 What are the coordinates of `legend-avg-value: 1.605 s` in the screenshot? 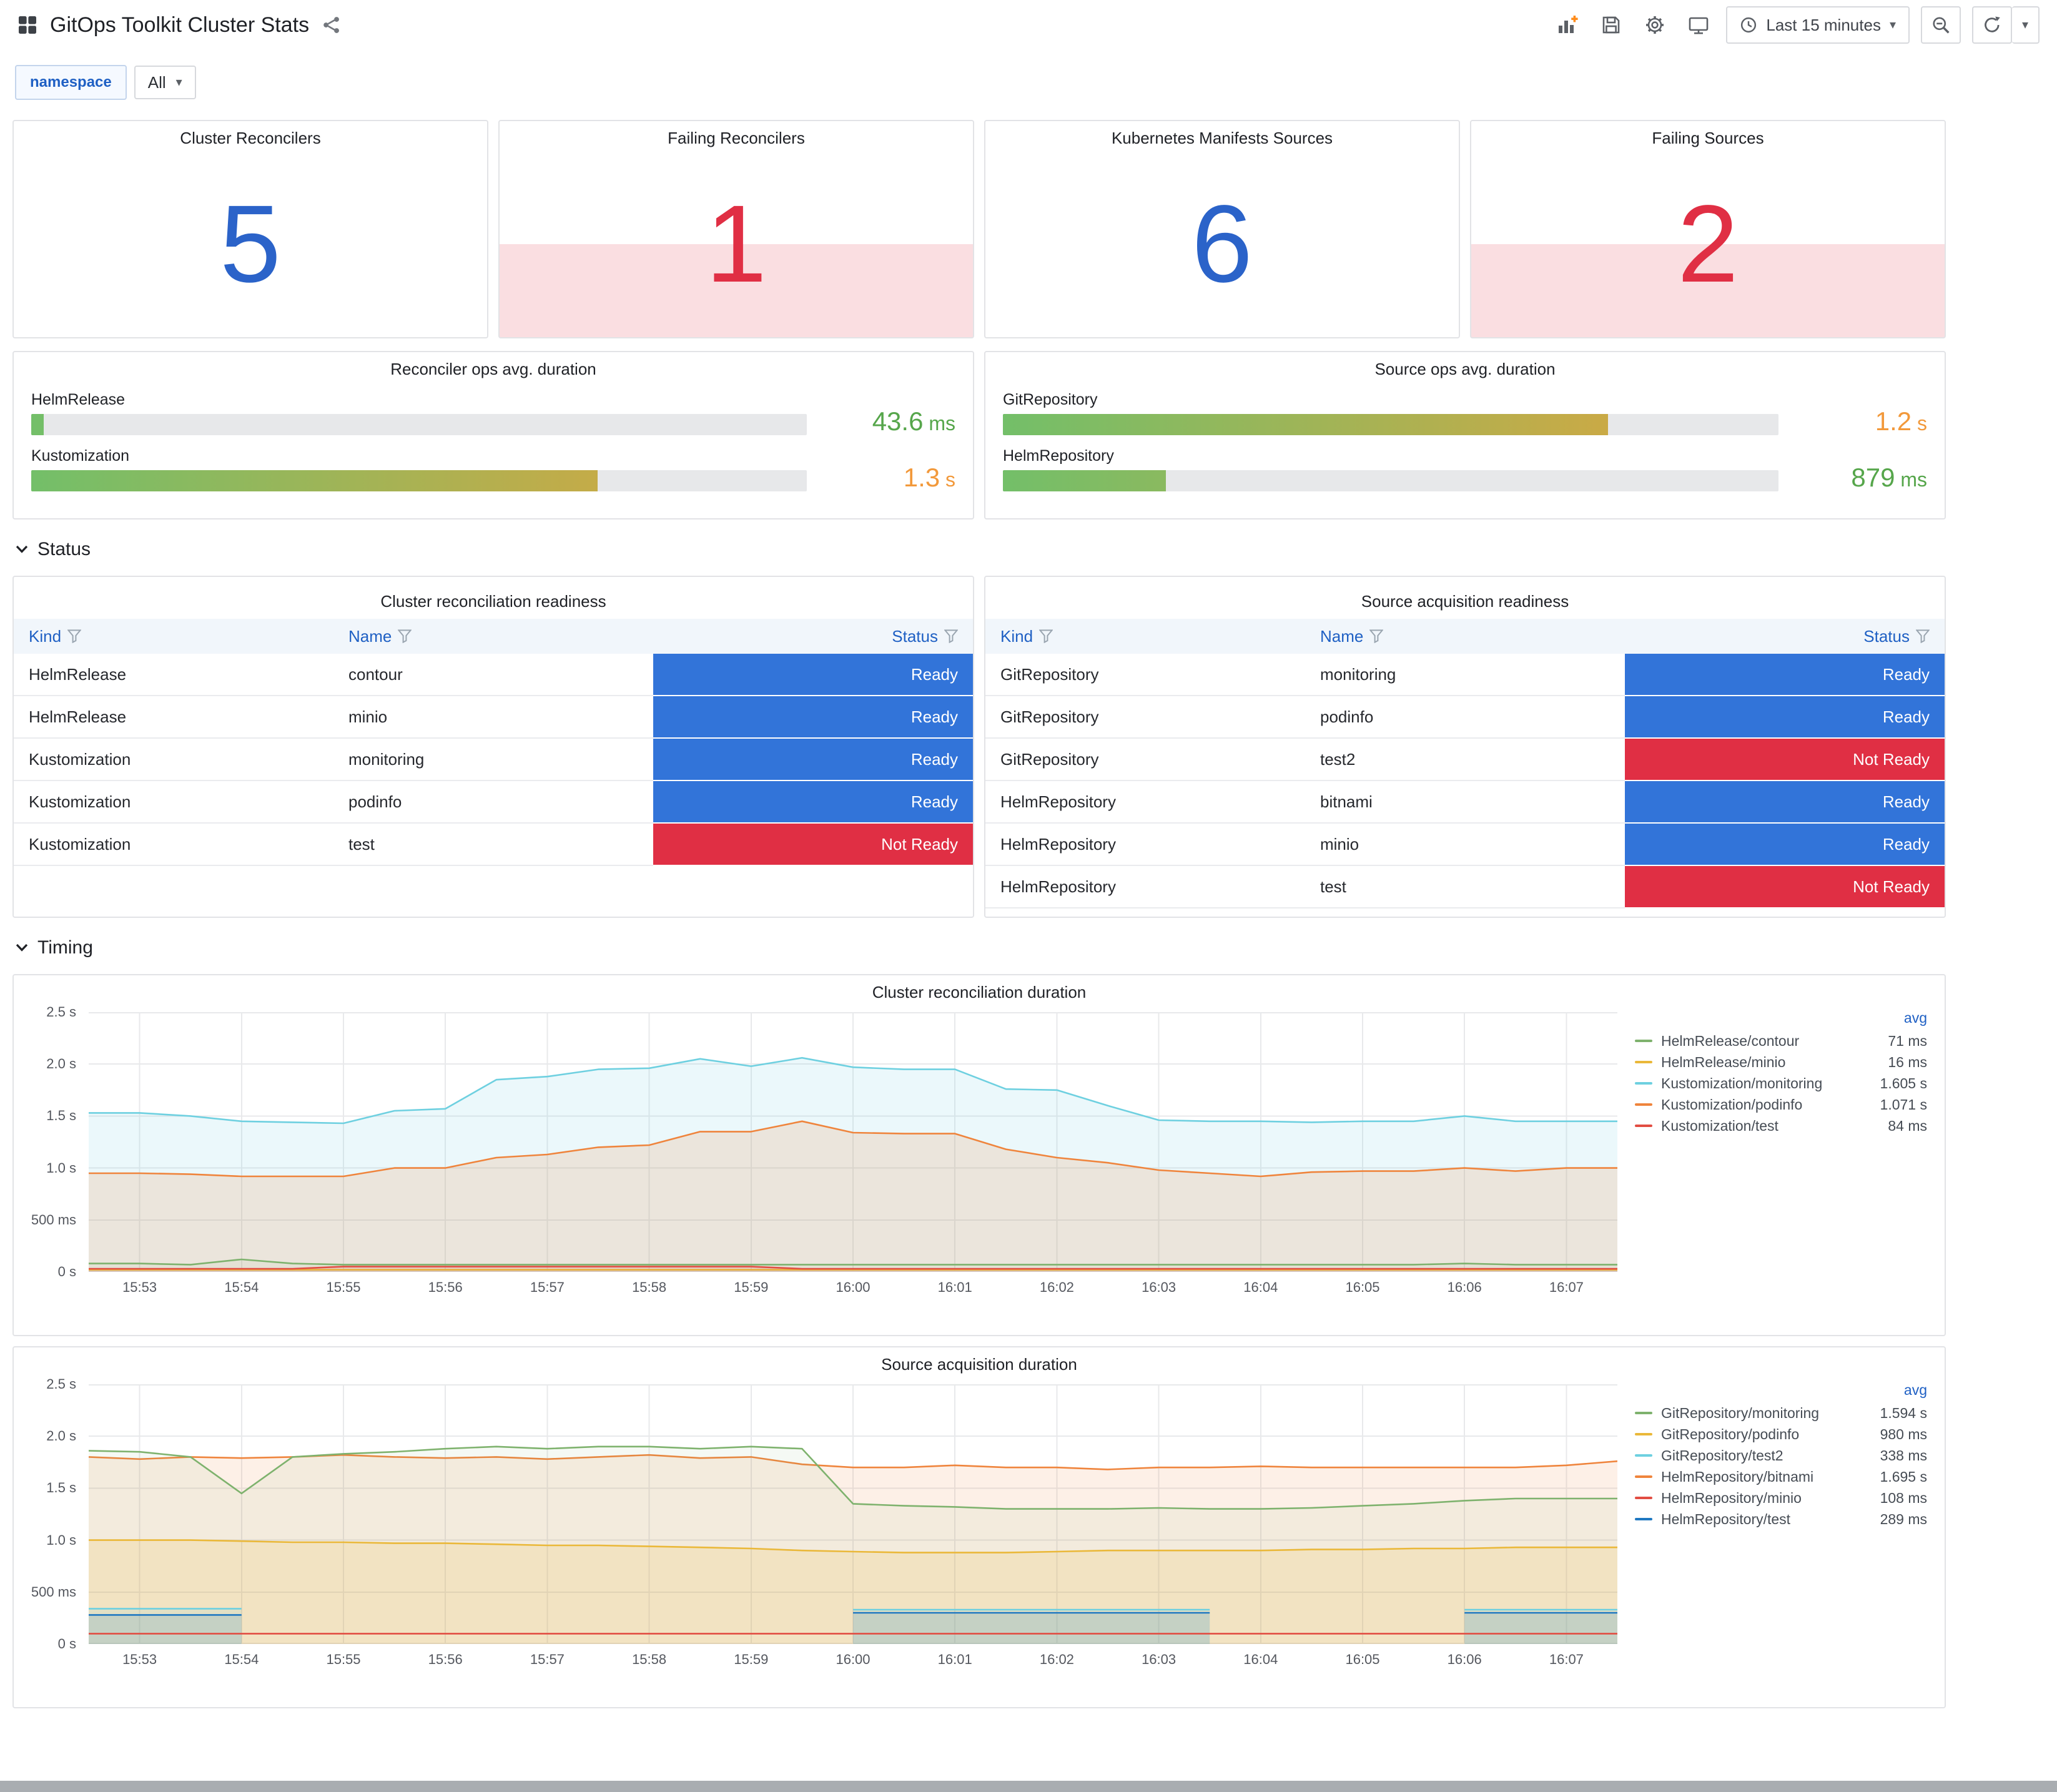 It's located at (1904, 1083).